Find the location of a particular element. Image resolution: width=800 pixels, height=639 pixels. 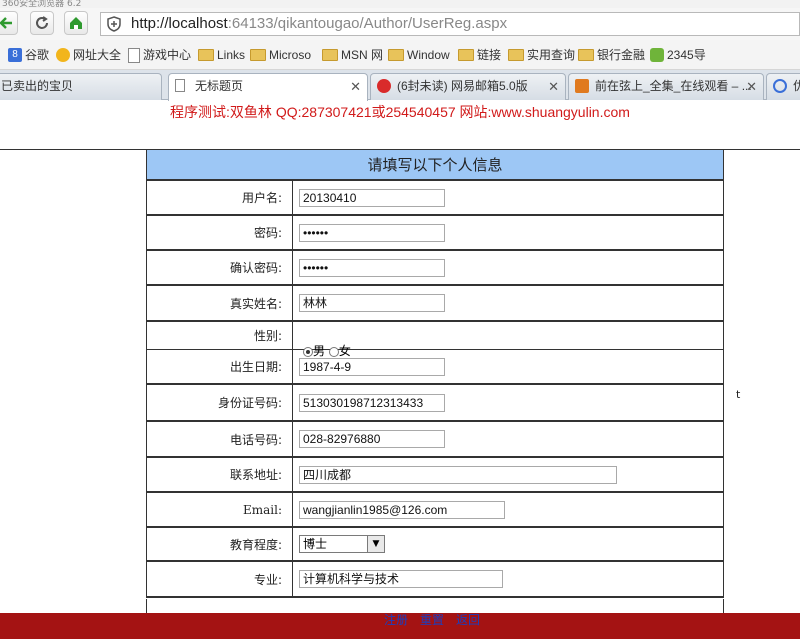

url-host: http://localhost is located at coordinates (179, 23).